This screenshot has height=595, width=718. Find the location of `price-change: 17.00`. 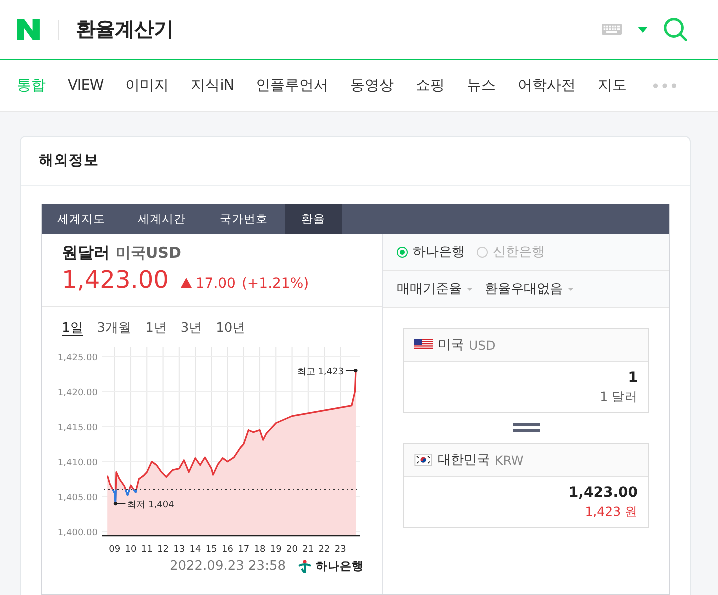

price-change: 17.00 is located at coordinates (216, 284).